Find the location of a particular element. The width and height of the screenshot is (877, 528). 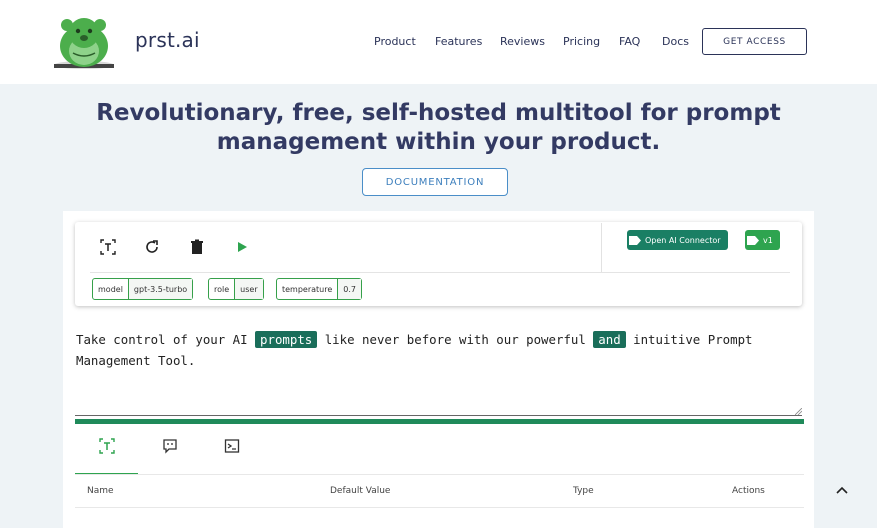

hero-title-line-2: management within your product. is located at coordinates (438, 142).